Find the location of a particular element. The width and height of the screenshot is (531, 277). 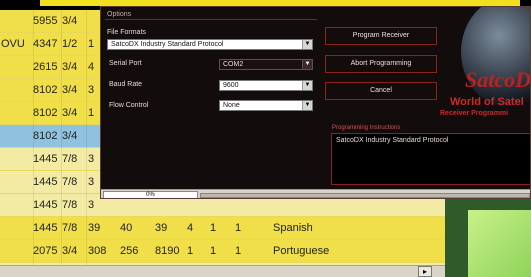

progress-percent: 0% is located at coordinates (150, 194).